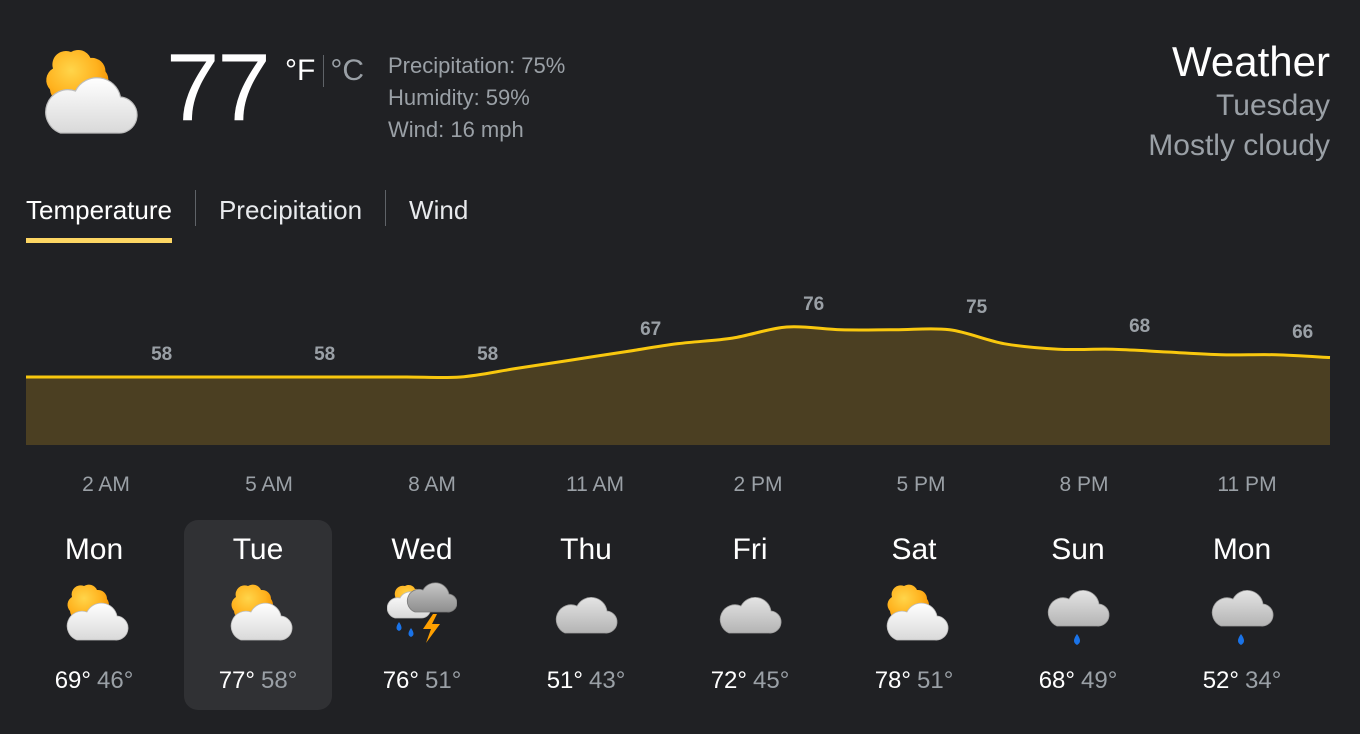 This screenshot has height=734, width=1360. I want to click on low-temperature: 34°, so click(1263, 680).